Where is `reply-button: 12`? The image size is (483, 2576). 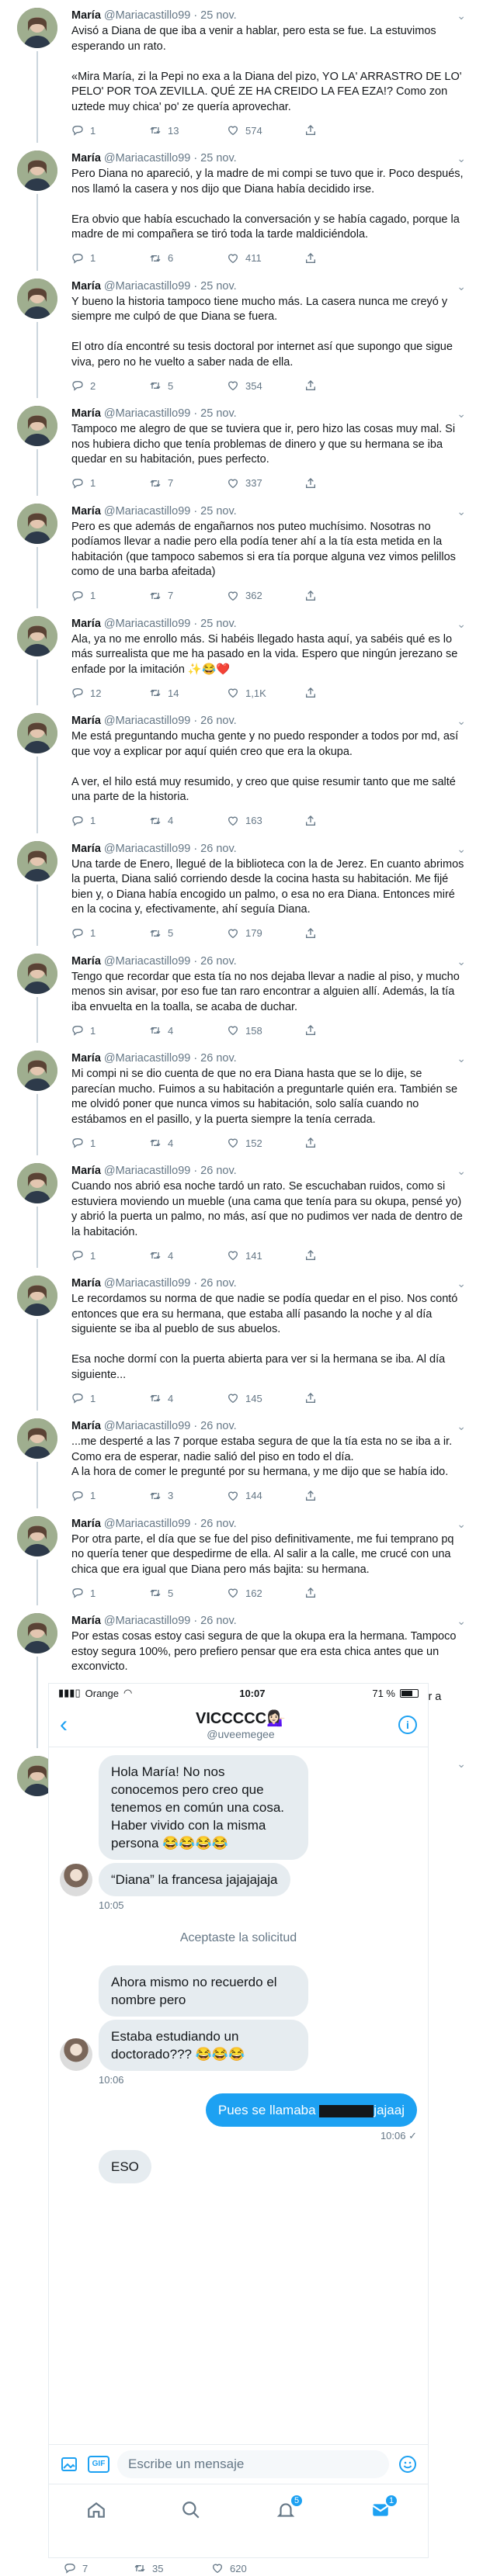
reply-button: 12 is located at coordinates (110, 693).